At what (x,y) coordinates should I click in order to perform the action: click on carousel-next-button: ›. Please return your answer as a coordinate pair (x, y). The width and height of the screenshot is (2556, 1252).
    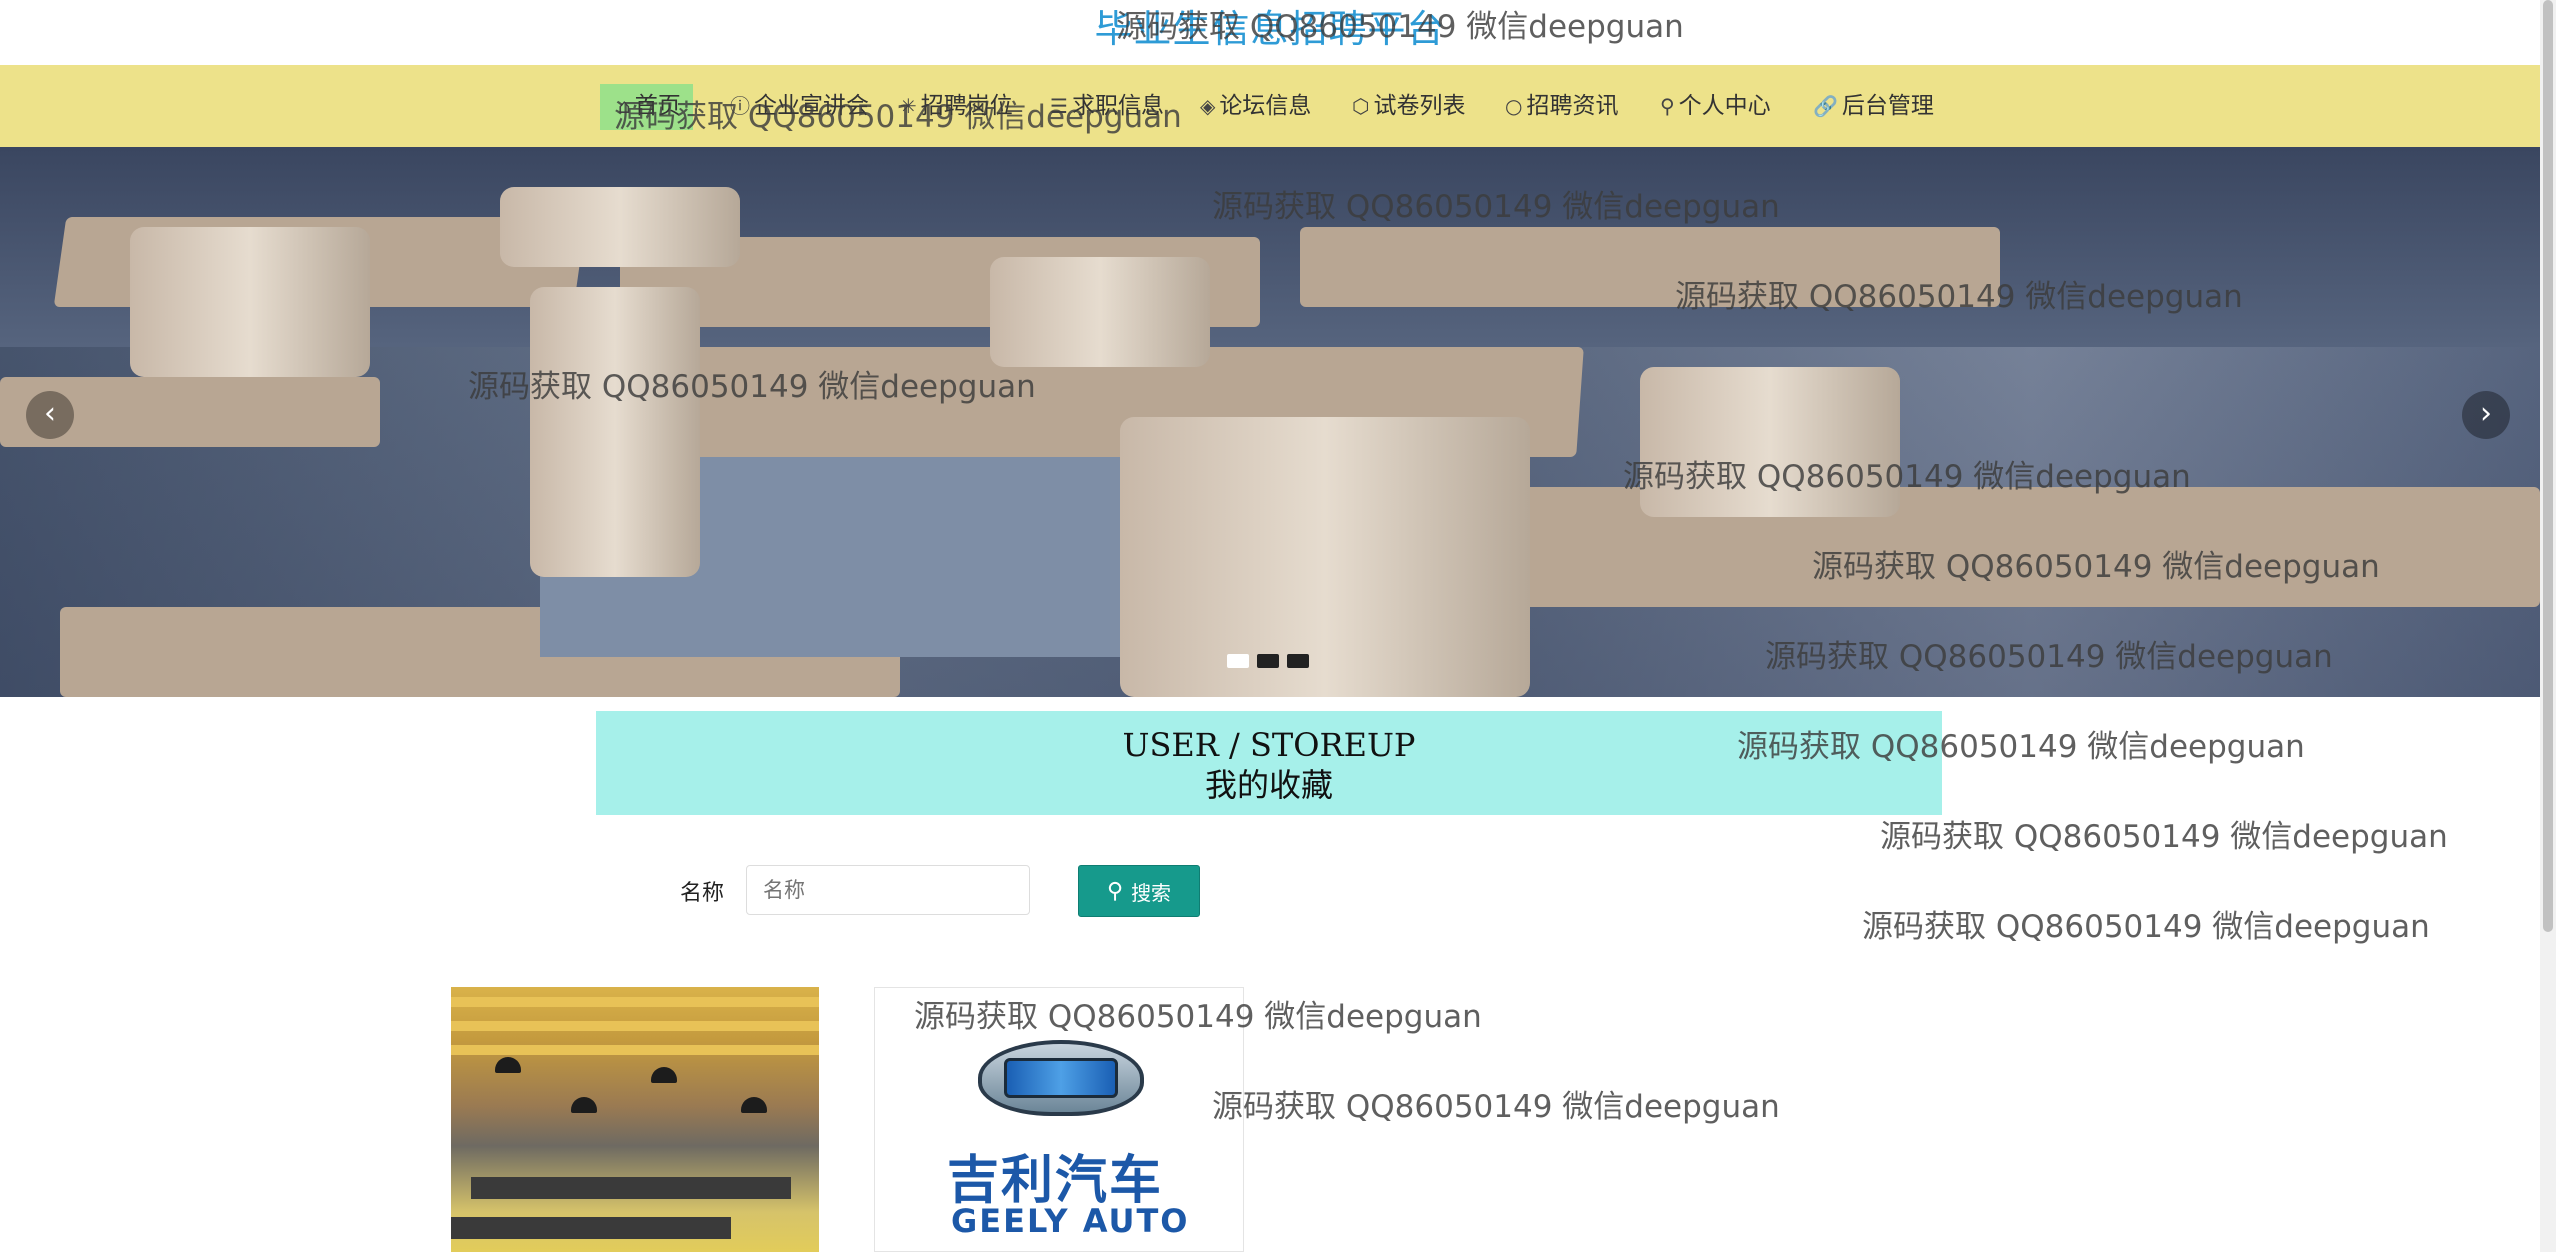
    Looking at the image, I should click on (2486, 415).